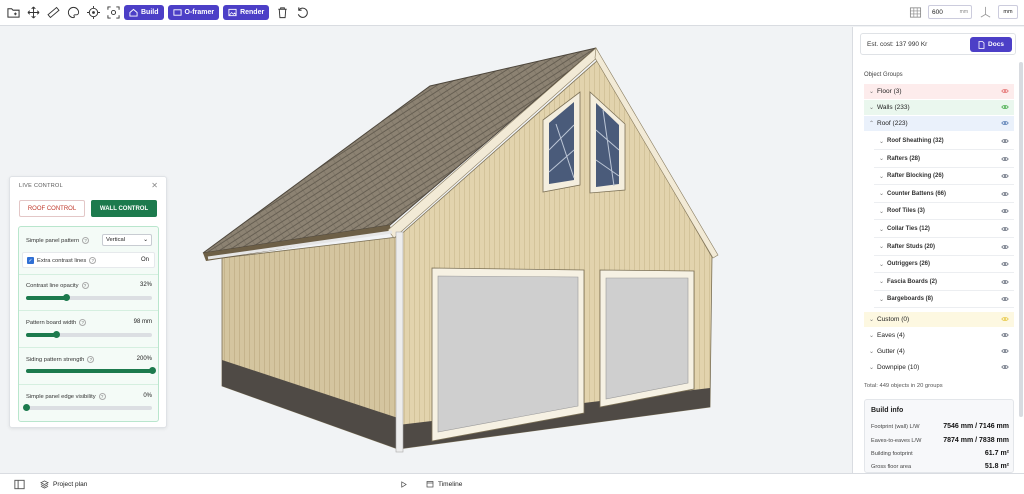 This screenshot has height=494, width=1024. What do you see at coordinates (944, 177) in the screenshot?
I see `roof-subgroup-item: ⌄ Rafter Blocking (26)` at bounding box center [944, 177].